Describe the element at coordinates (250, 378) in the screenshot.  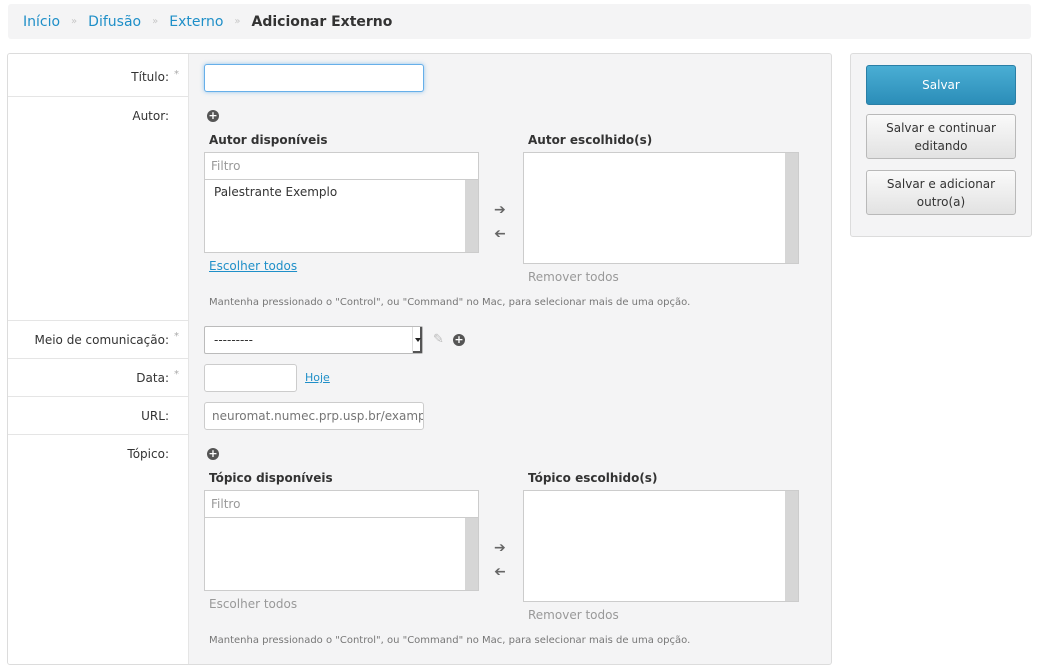
I see `data-input` at that location.